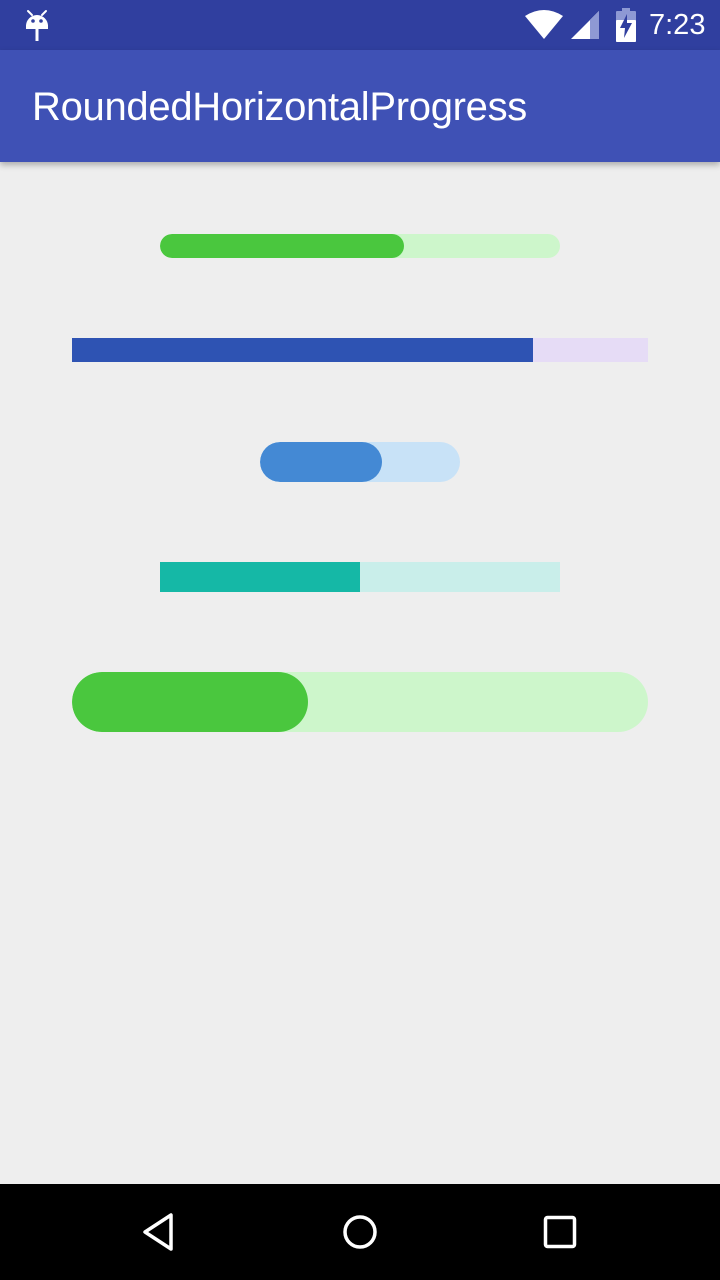 The image size is (720, 1280). Describe the element at coordinates (280, 107) in the screenshot. I see `app-title: RoundedHorizontalProgress` at that location.